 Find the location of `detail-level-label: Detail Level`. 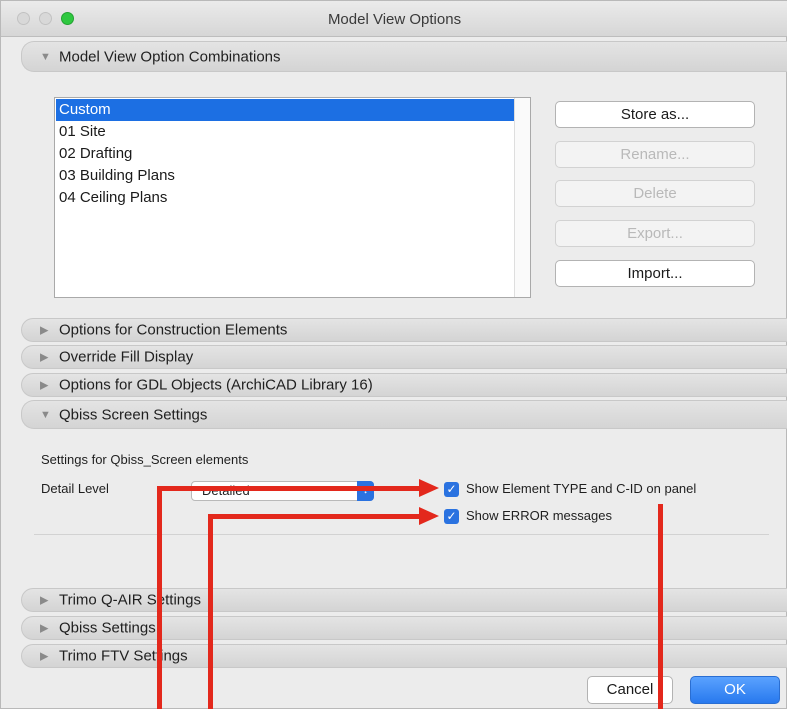

detail-level-label: Detail Level is located at coordinates (75, 488).